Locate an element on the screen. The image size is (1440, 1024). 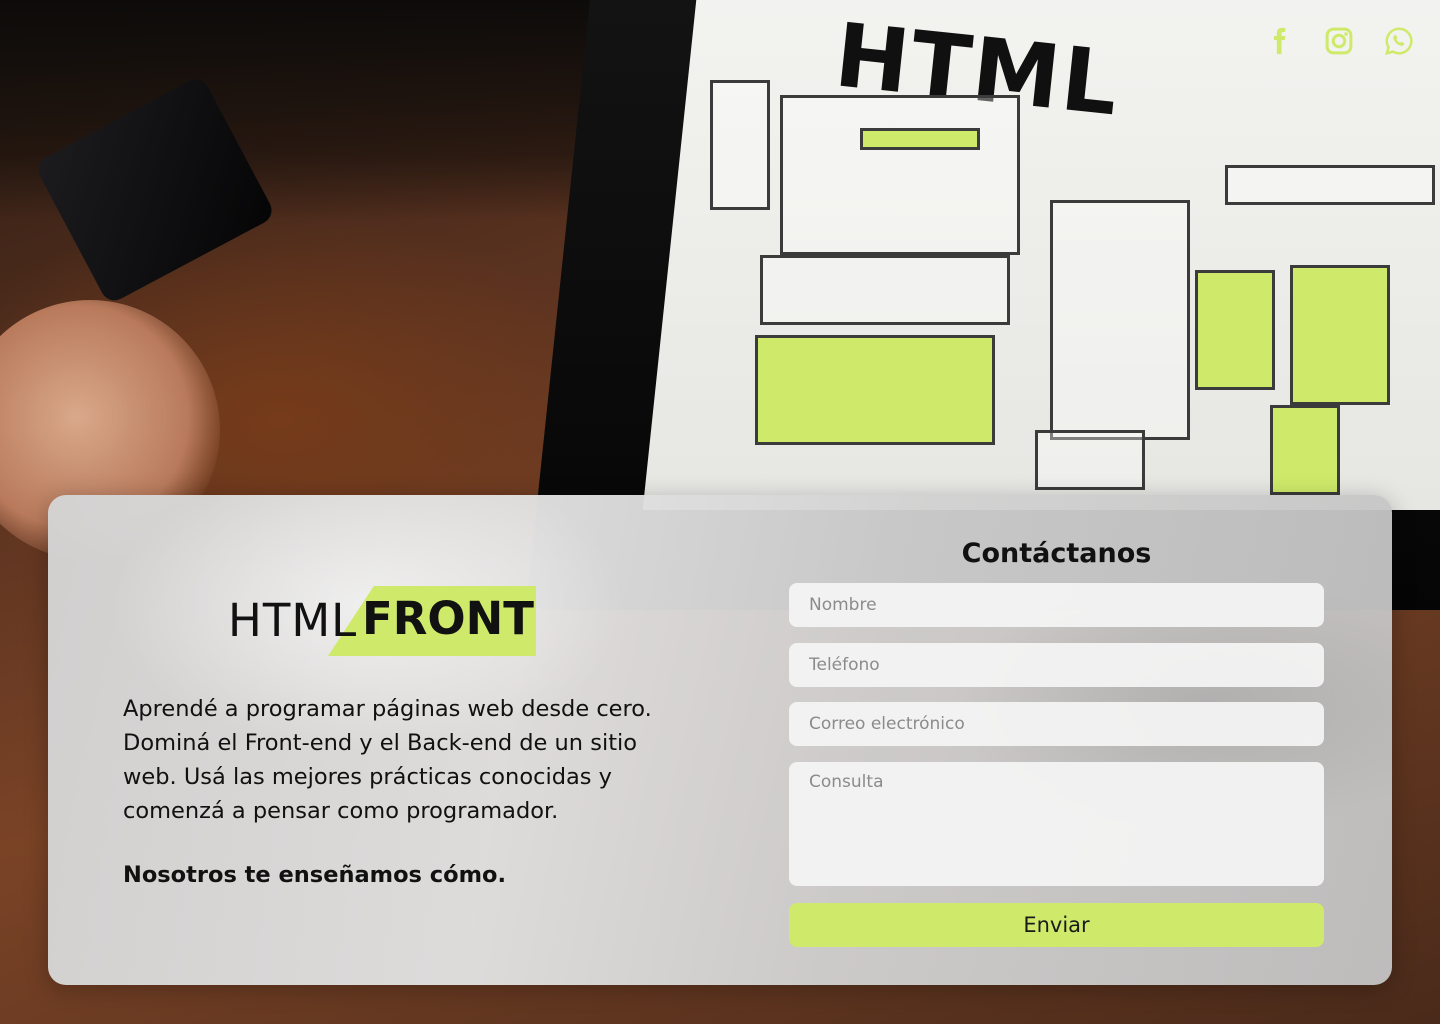
social-links is located at coordinates (1339, 41).